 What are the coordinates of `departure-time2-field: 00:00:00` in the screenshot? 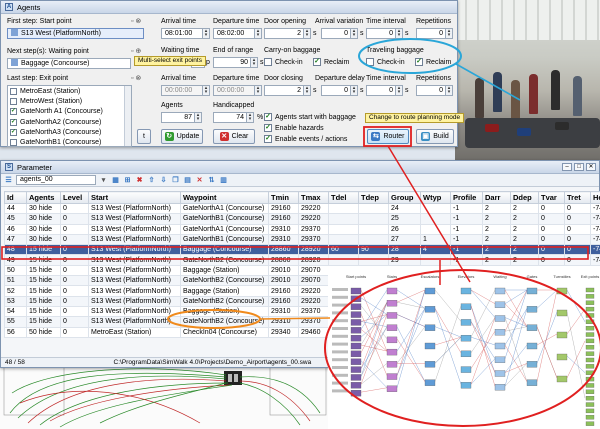 It's located at (234, 90).